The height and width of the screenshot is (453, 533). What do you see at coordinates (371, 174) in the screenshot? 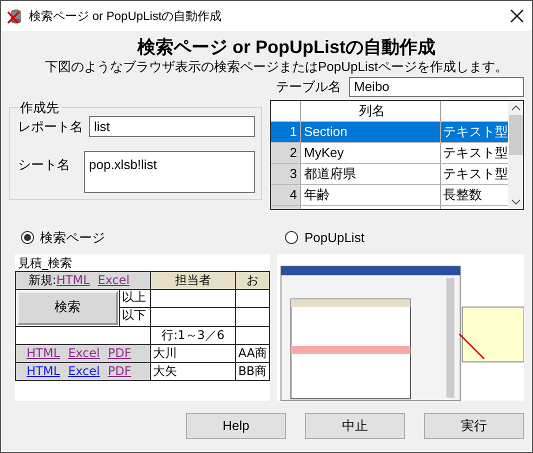
I see `table-cell: 都道府県` at bounding box center [371, 174].